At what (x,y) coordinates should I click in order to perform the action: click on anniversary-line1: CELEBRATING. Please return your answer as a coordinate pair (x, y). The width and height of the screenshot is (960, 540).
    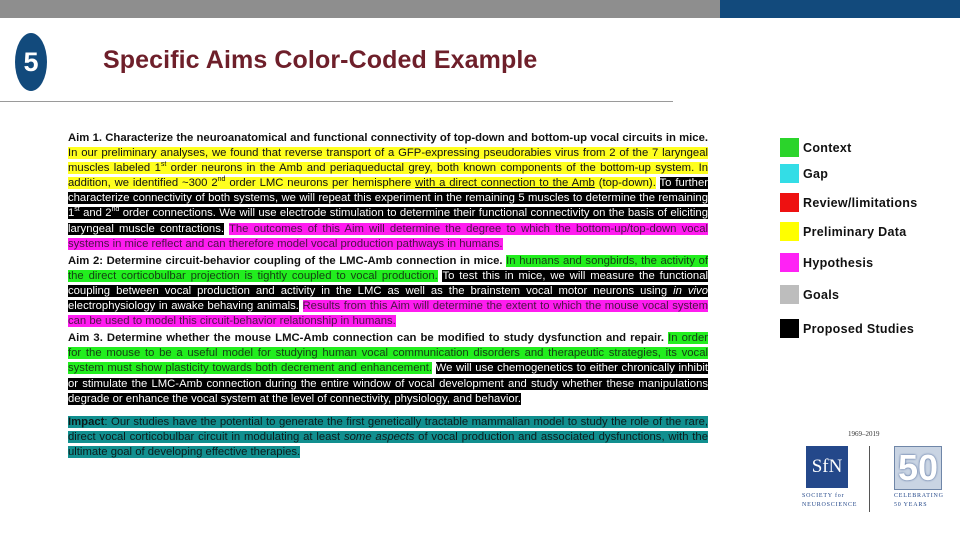
    Looking at the image, I should click on (919, 496).